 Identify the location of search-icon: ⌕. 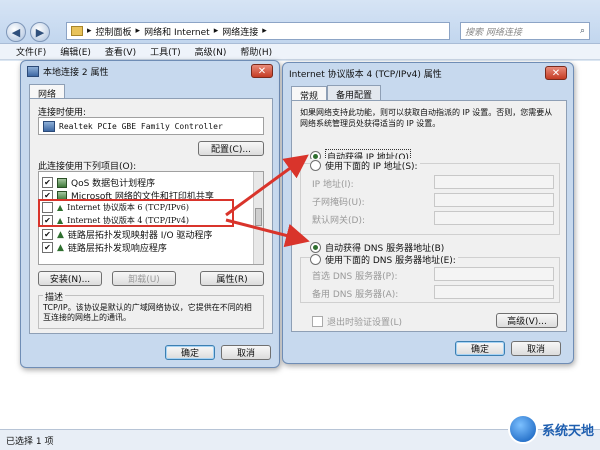
(582, 31).